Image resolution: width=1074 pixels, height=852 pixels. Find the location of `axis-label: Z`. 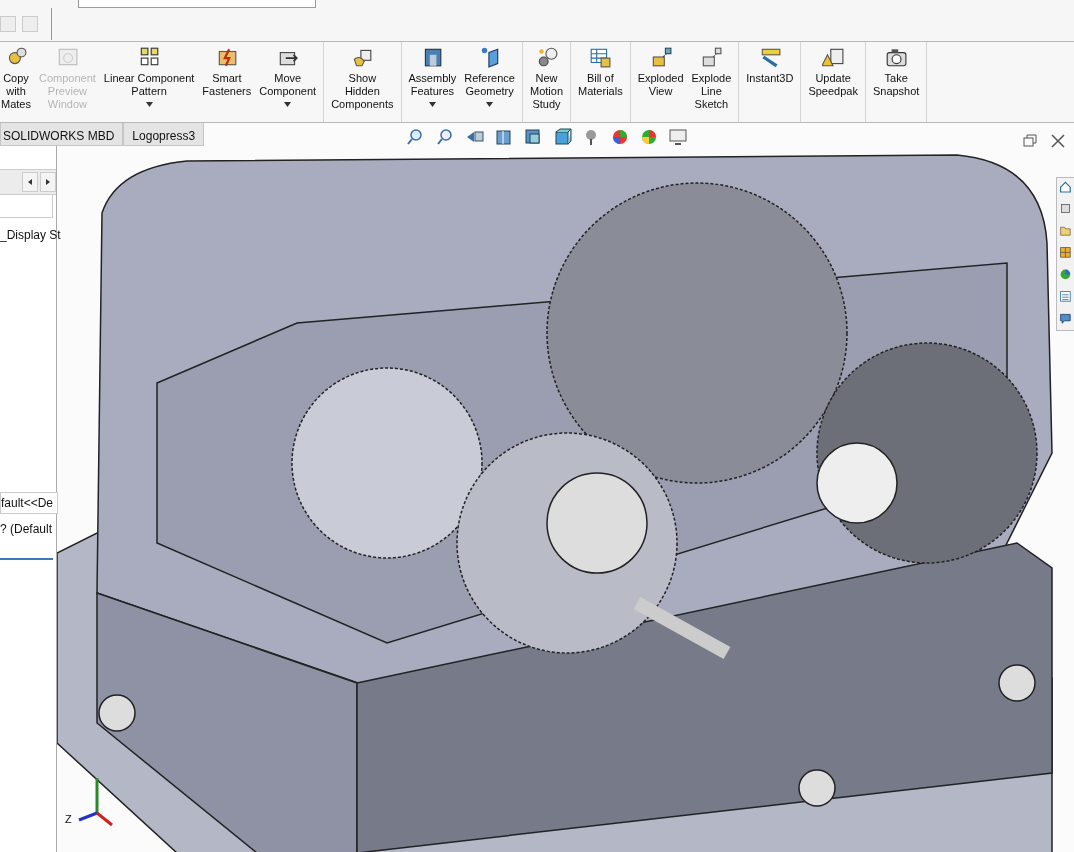

axis-label: Z is located at coordinates (68, 819).